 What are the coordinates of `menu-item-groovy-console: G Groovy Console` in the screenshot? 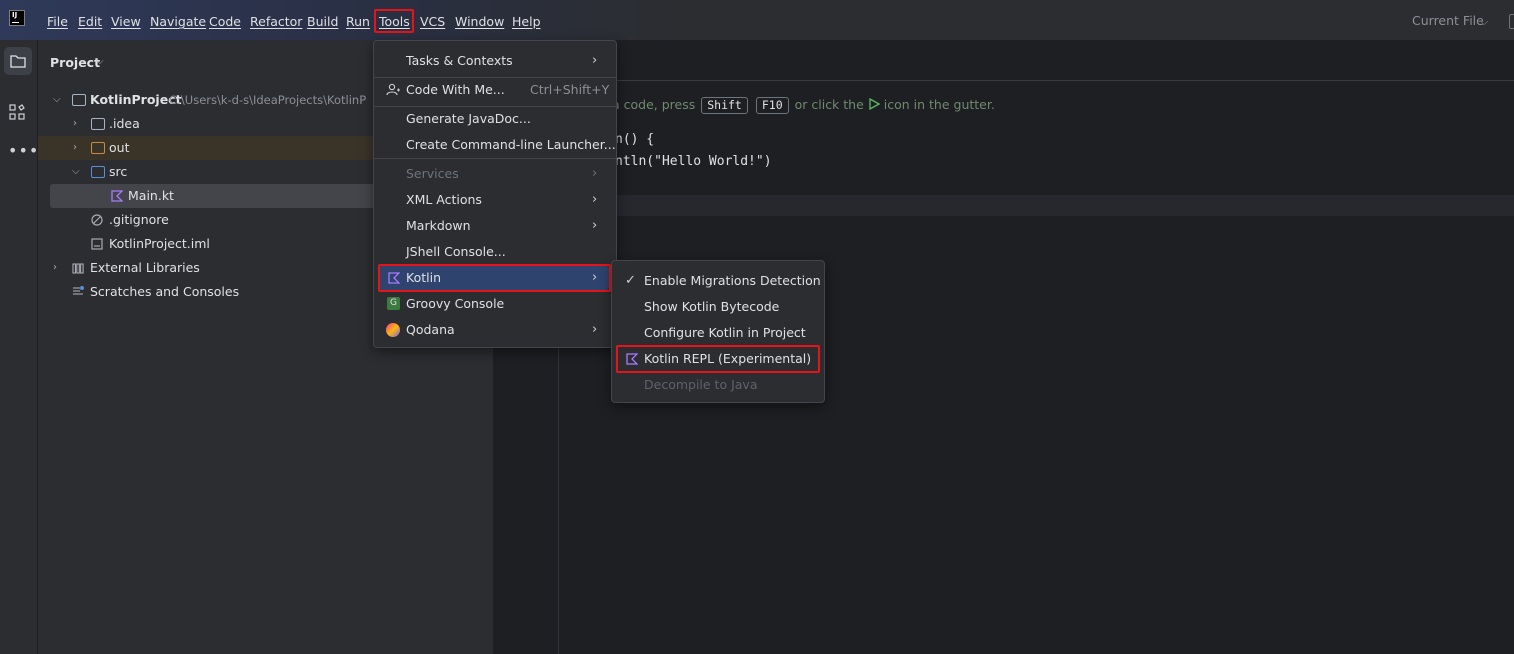 It's located at (495, 304).